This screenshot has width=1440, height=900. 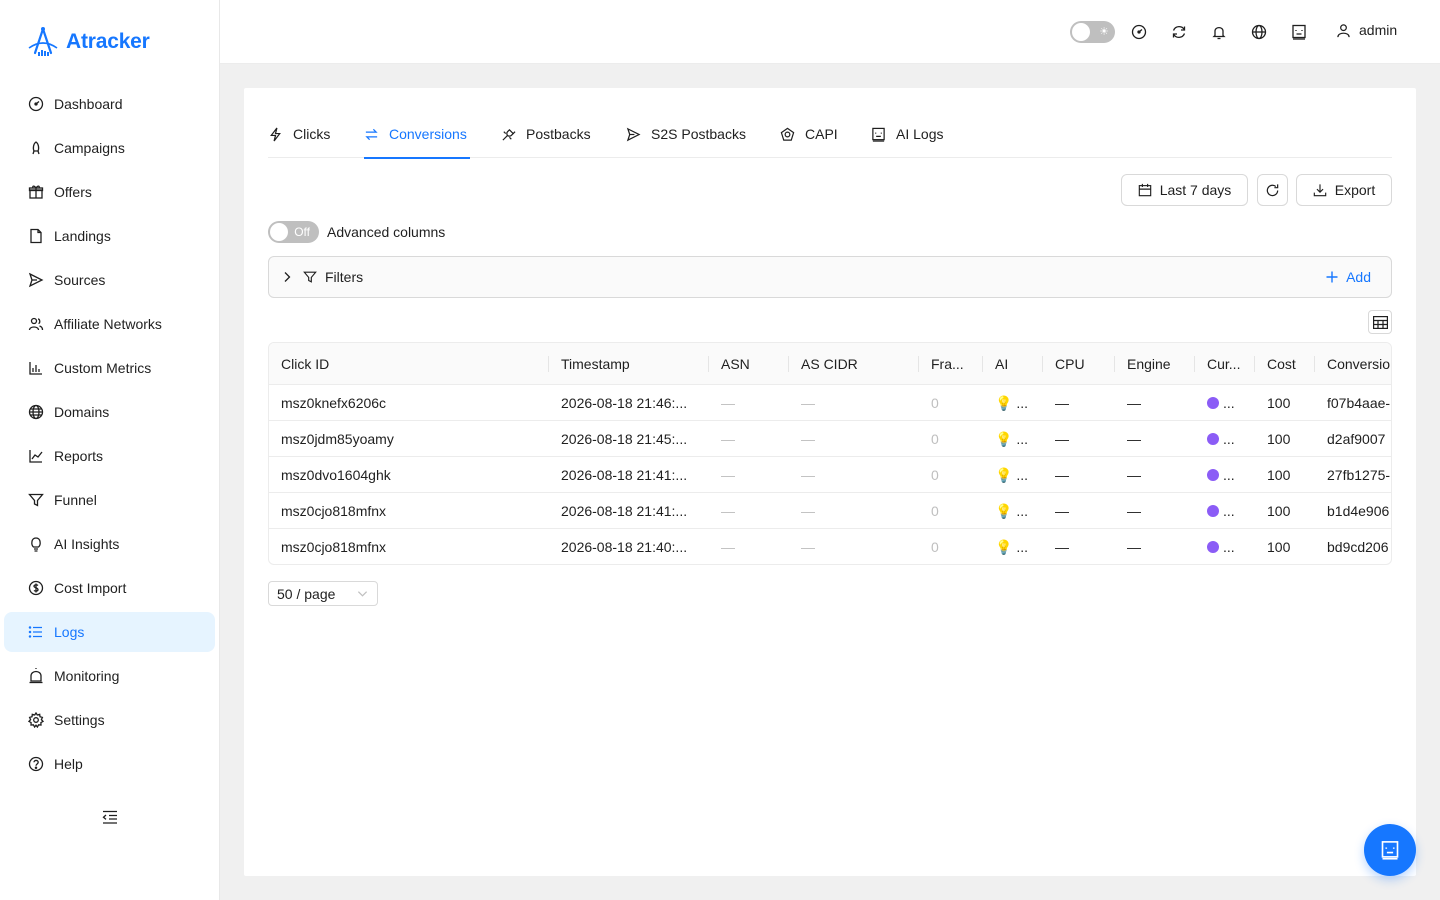 I want to click on column-header-timestamp: Timestamp, so click(x=629, y=364).